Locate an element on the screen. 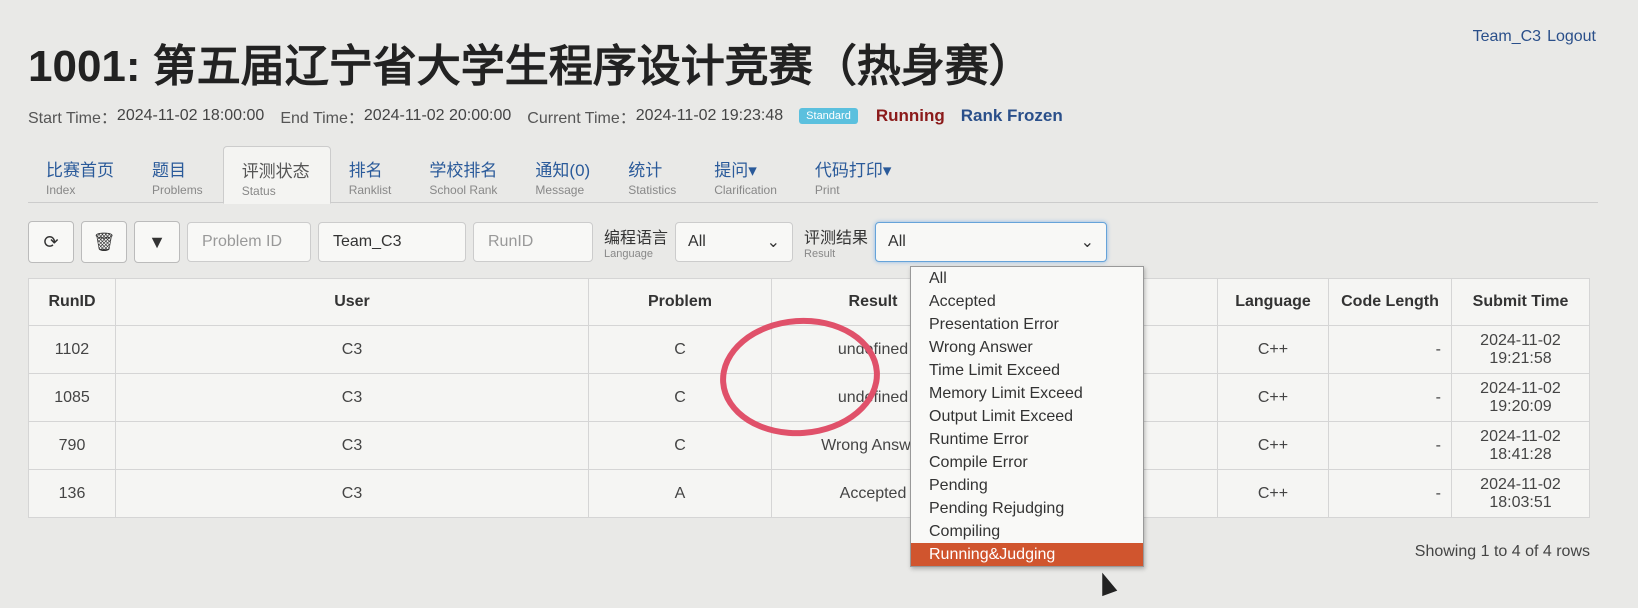 Image resolution: width=1638 pixels, height=608 pixels. filter-icon: ▼ is located at coordinates (157, 241).